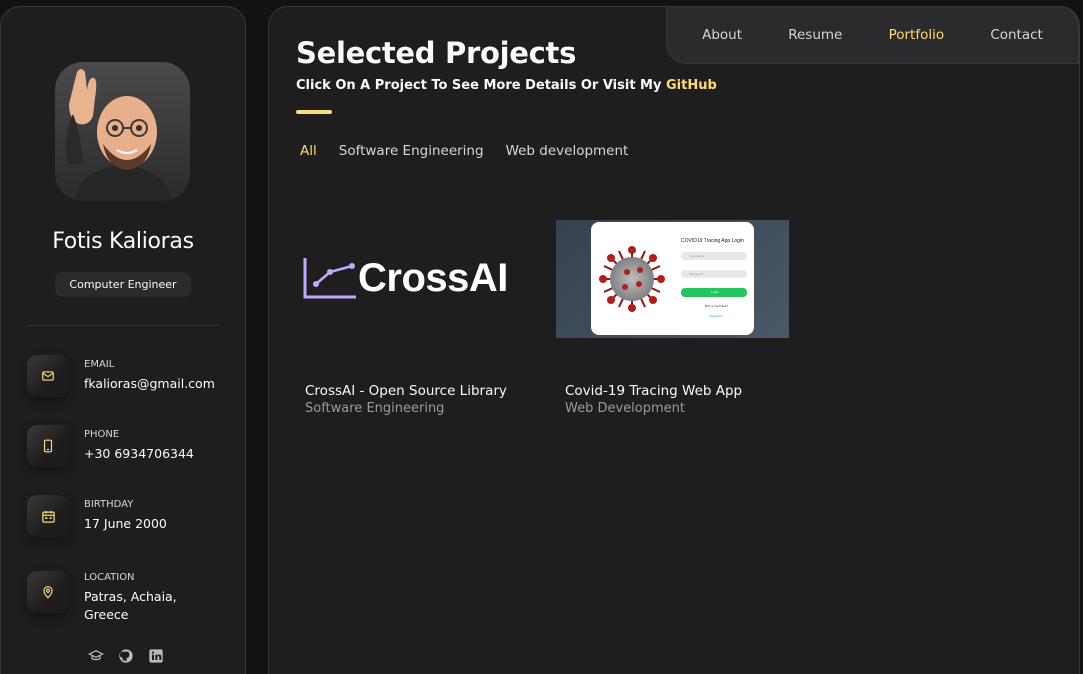 The height and width of the screenshot is (674, 1083). I want to click on nav-resume: Resume, so click(815, 35).